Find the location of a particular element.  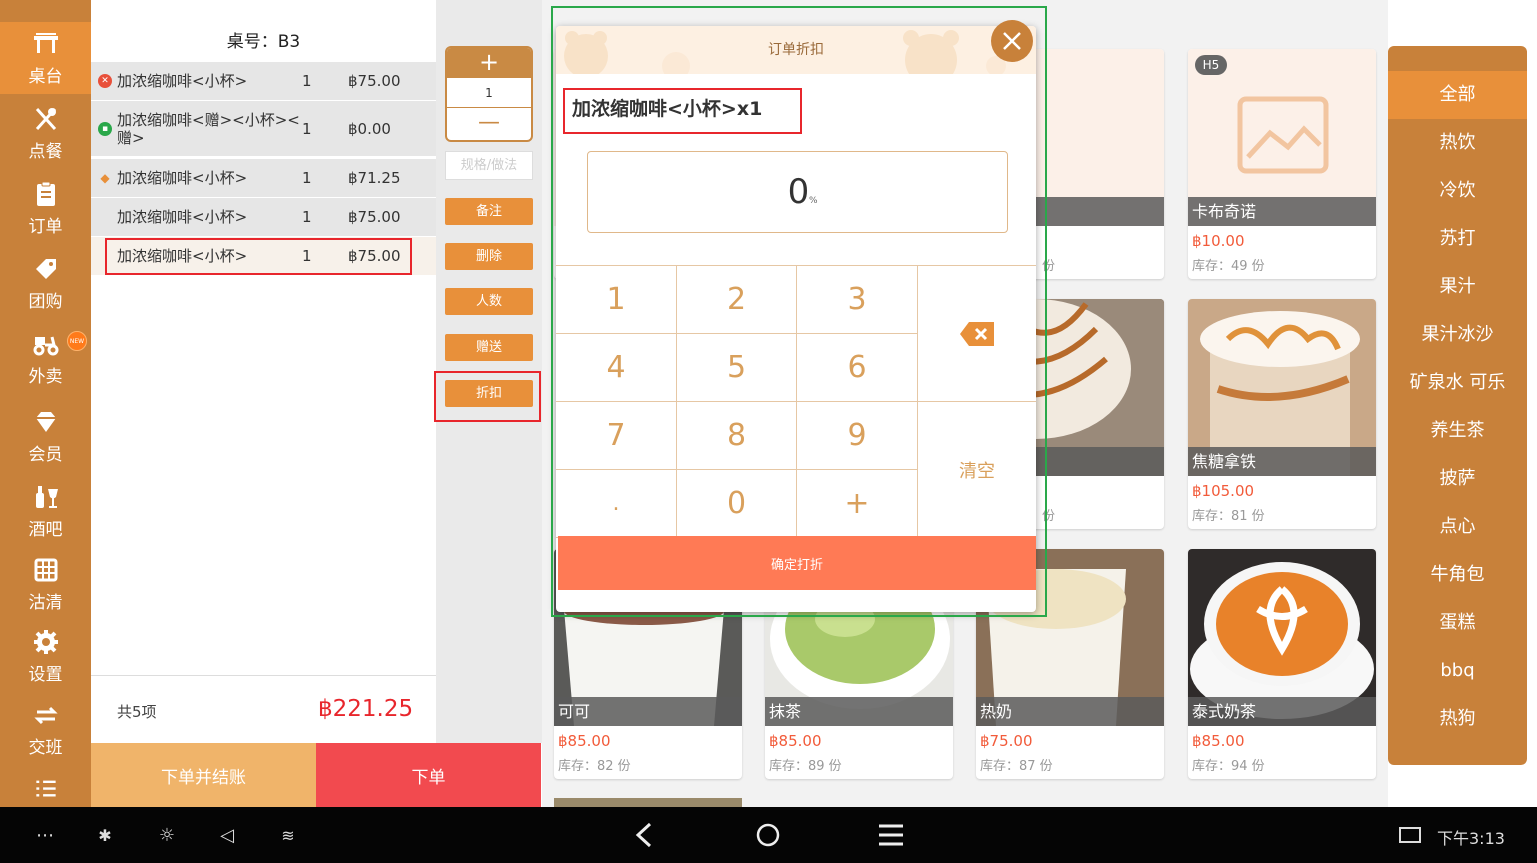

order-and-checkout-button: 下单并结账 is located at coordinates (203, 775).